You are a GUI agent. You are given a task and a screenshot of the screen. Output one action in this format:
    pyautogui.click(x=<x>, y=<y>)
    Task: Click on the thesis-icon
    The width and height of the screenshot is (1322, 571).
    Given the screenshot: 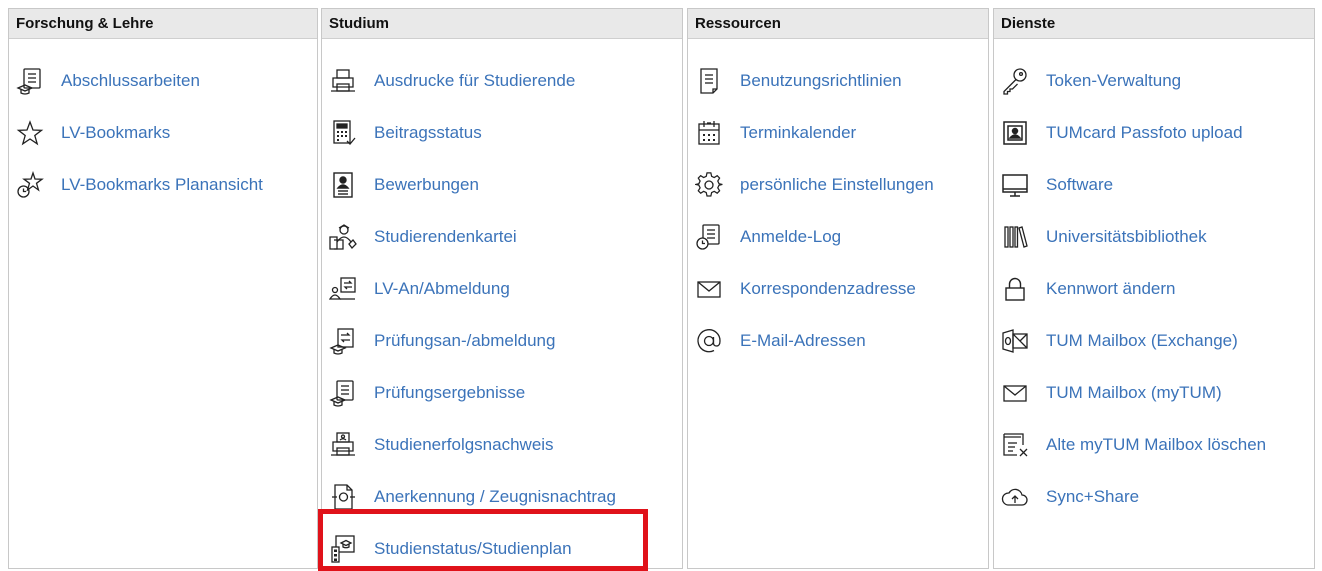 What is the action you would take?
    pyautogui.click(x=30, y=81)
    